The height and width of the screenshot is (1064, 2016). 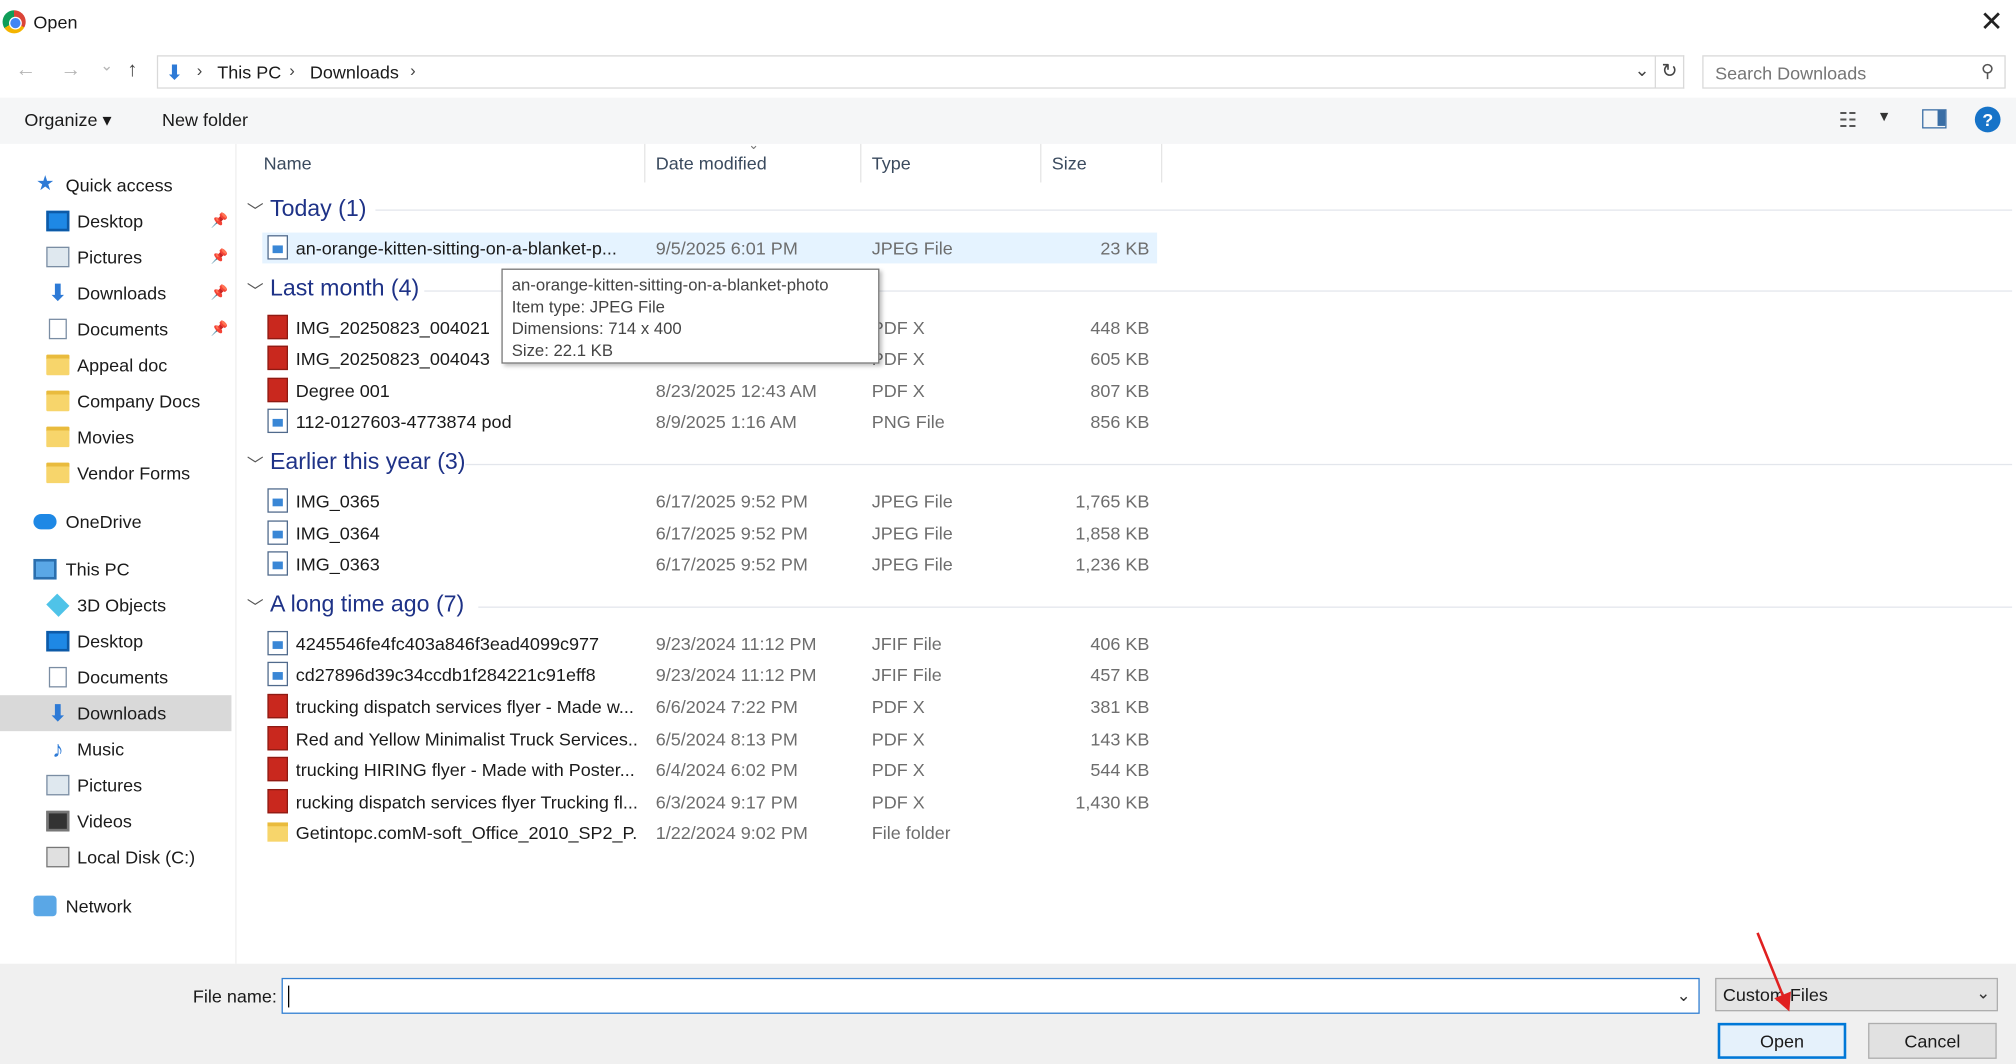 I want to click on sidebar-item-vendor-forms: Vendor Forms, so click(x=115, y=473).